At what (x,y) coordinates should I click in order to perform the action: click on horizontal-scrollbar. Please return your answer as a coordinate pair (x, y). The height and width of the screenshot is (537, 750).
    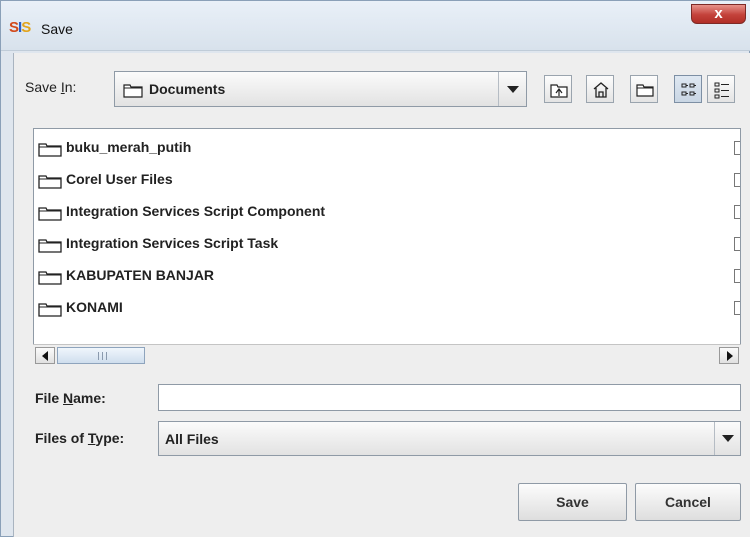
    Looking at the image, I should click on (387, 355).